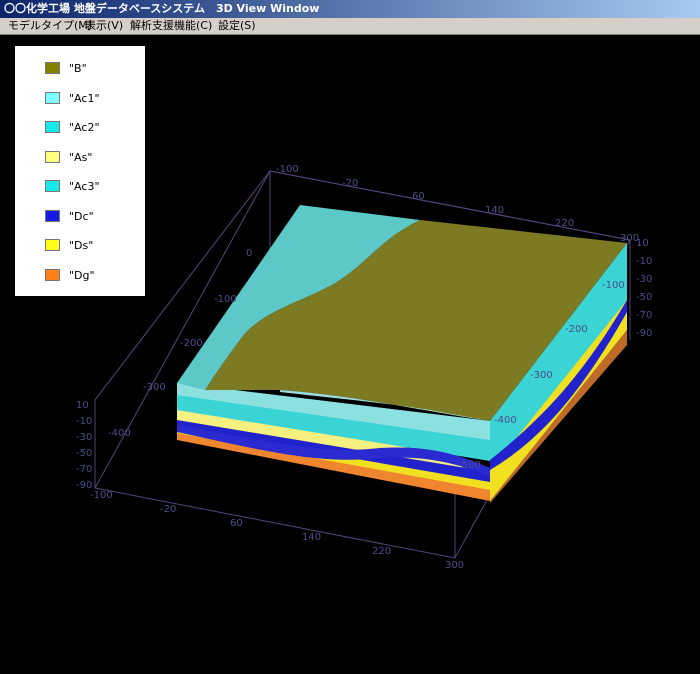 The height and width of the screenshot is (674, 700). Describe the element at coordinates (84, 186) in the screenshot. I see `legend-label: "Ac3"` at that location.